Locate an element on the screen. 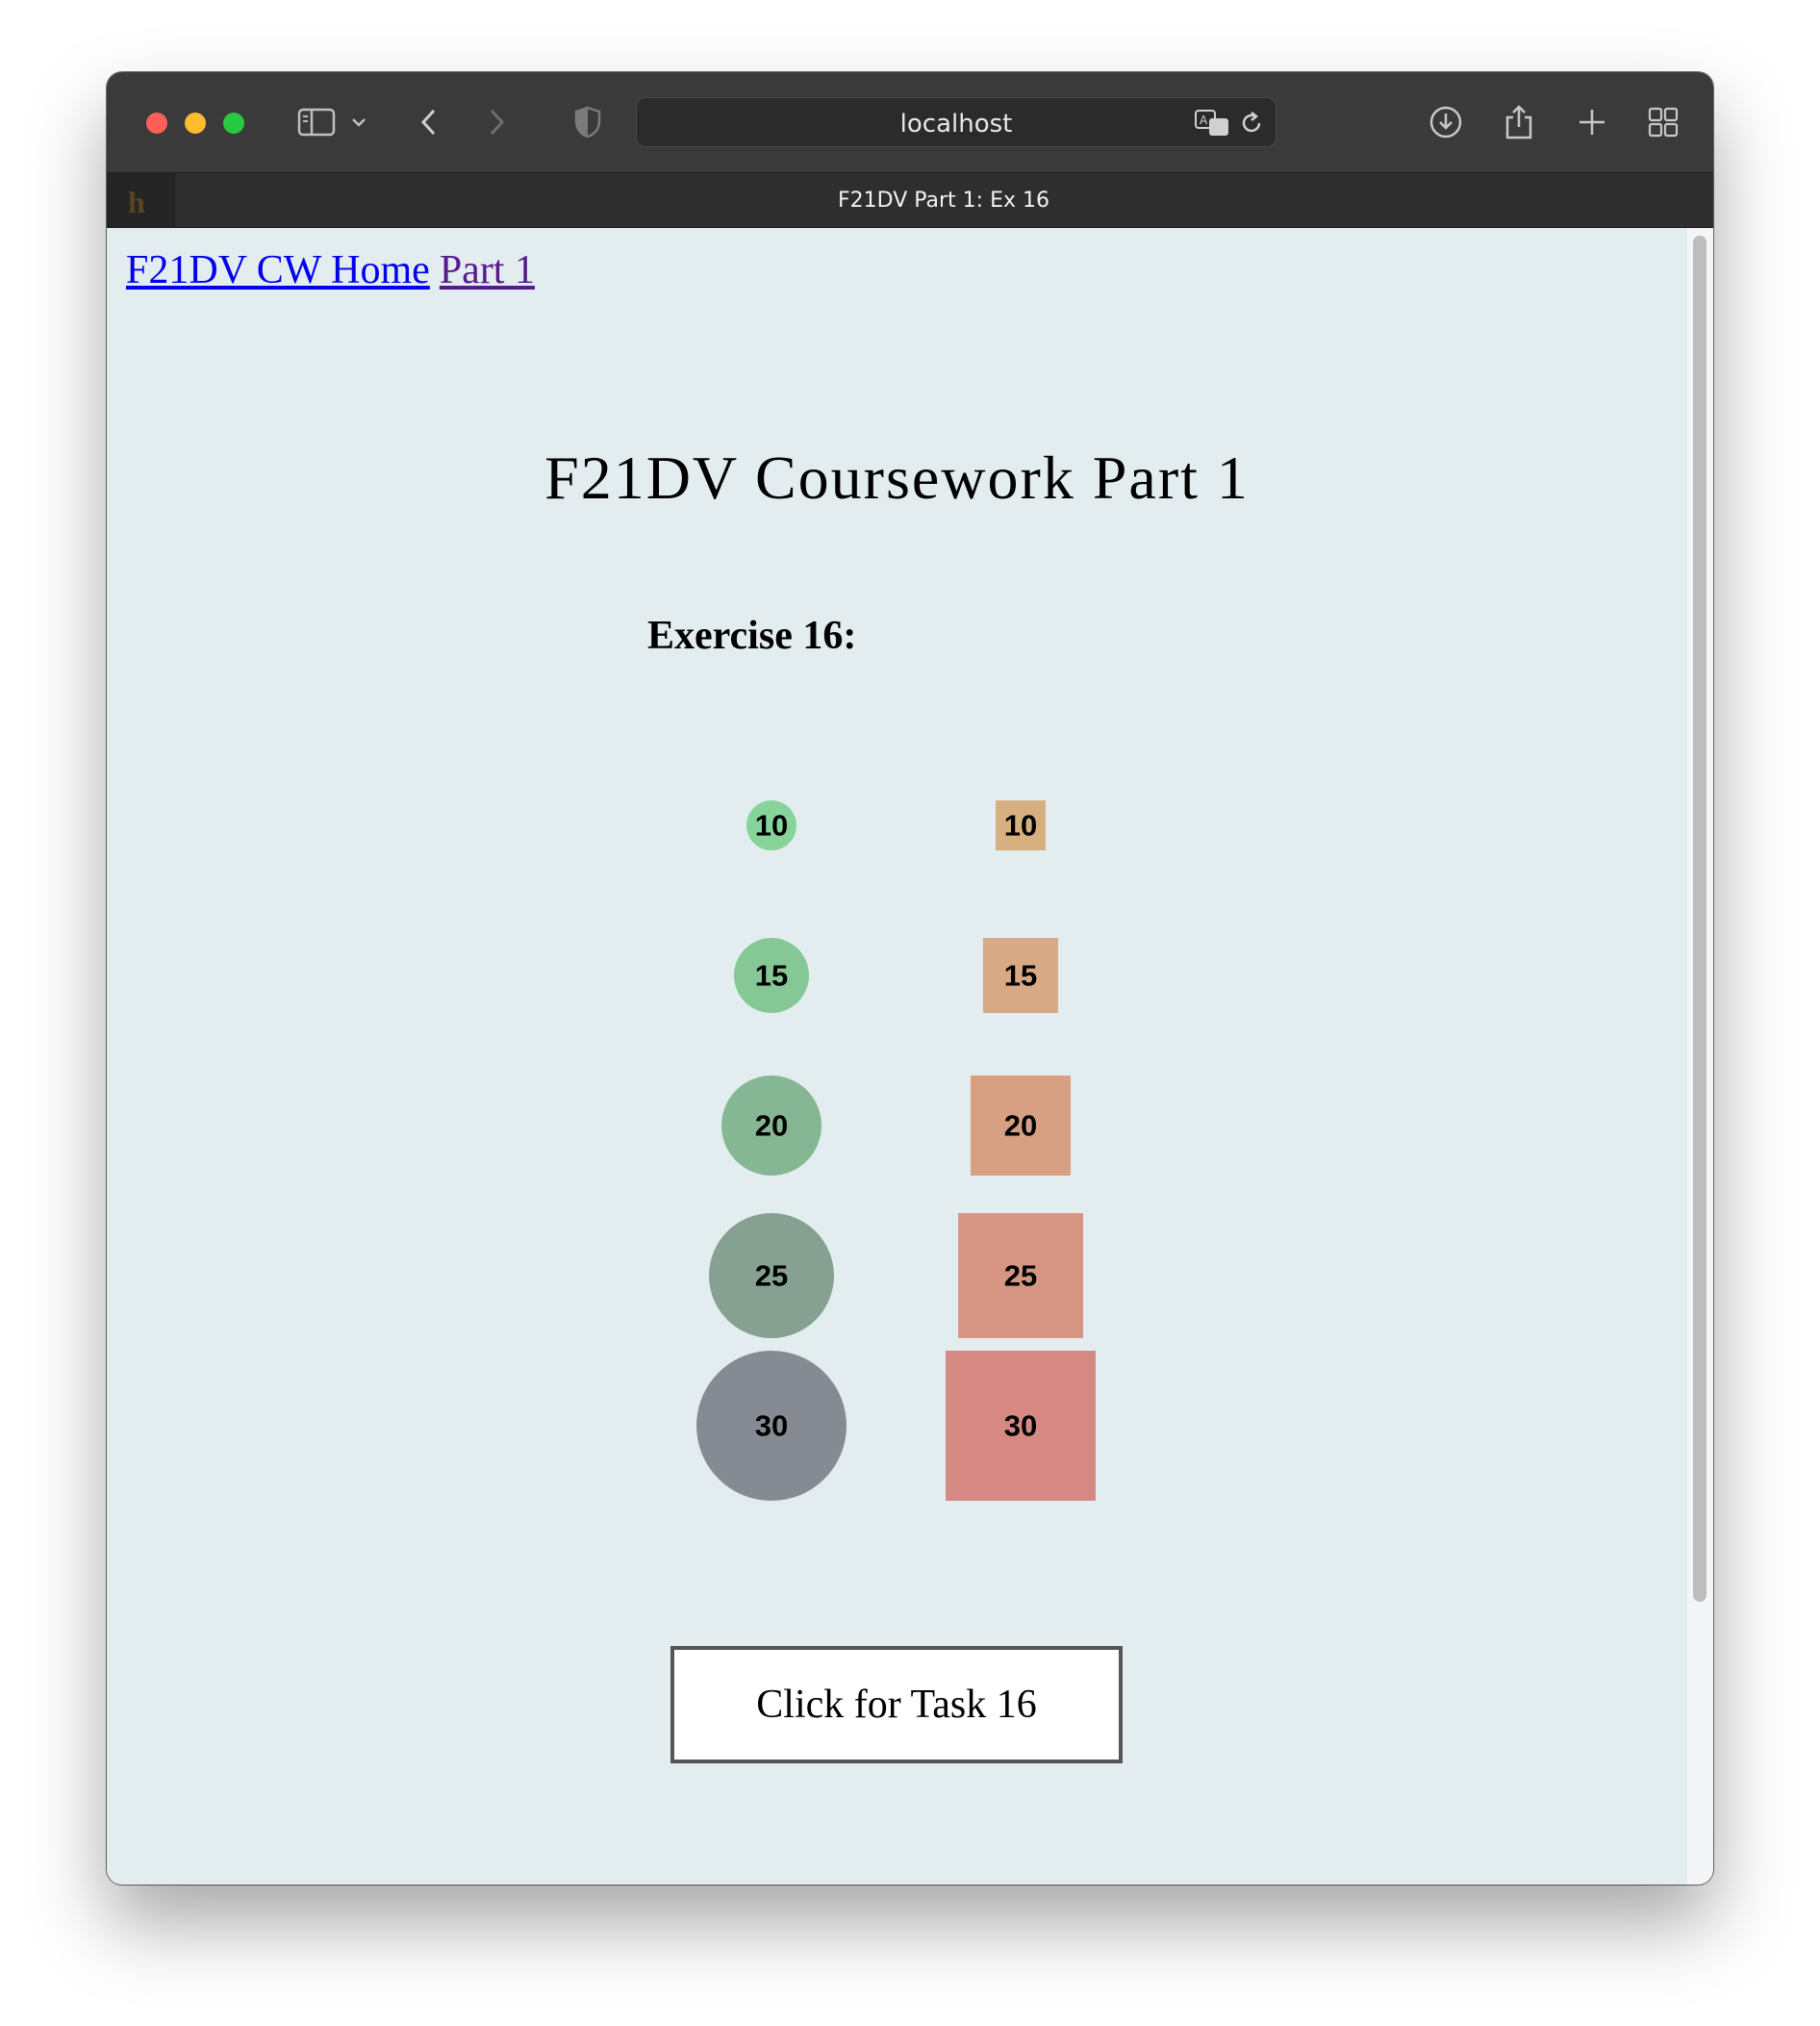 The height and width of the screenshot is (2026, 1820). address-text: localhost is located at coordinates (956, 124).